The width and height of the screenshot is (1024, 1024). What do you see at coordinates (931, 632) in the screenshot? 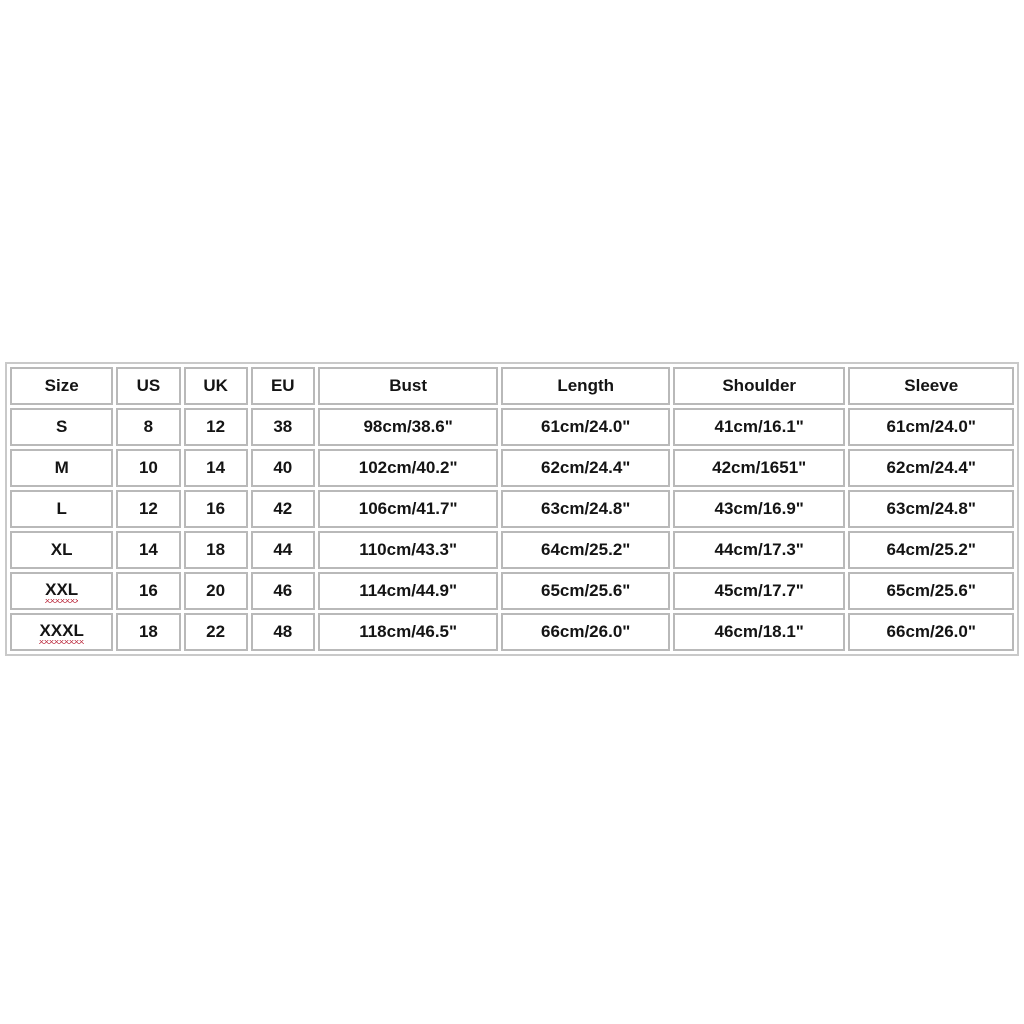
I see `cell-sleeve: 66cm/26.0"` at bounding box center [931, 632].